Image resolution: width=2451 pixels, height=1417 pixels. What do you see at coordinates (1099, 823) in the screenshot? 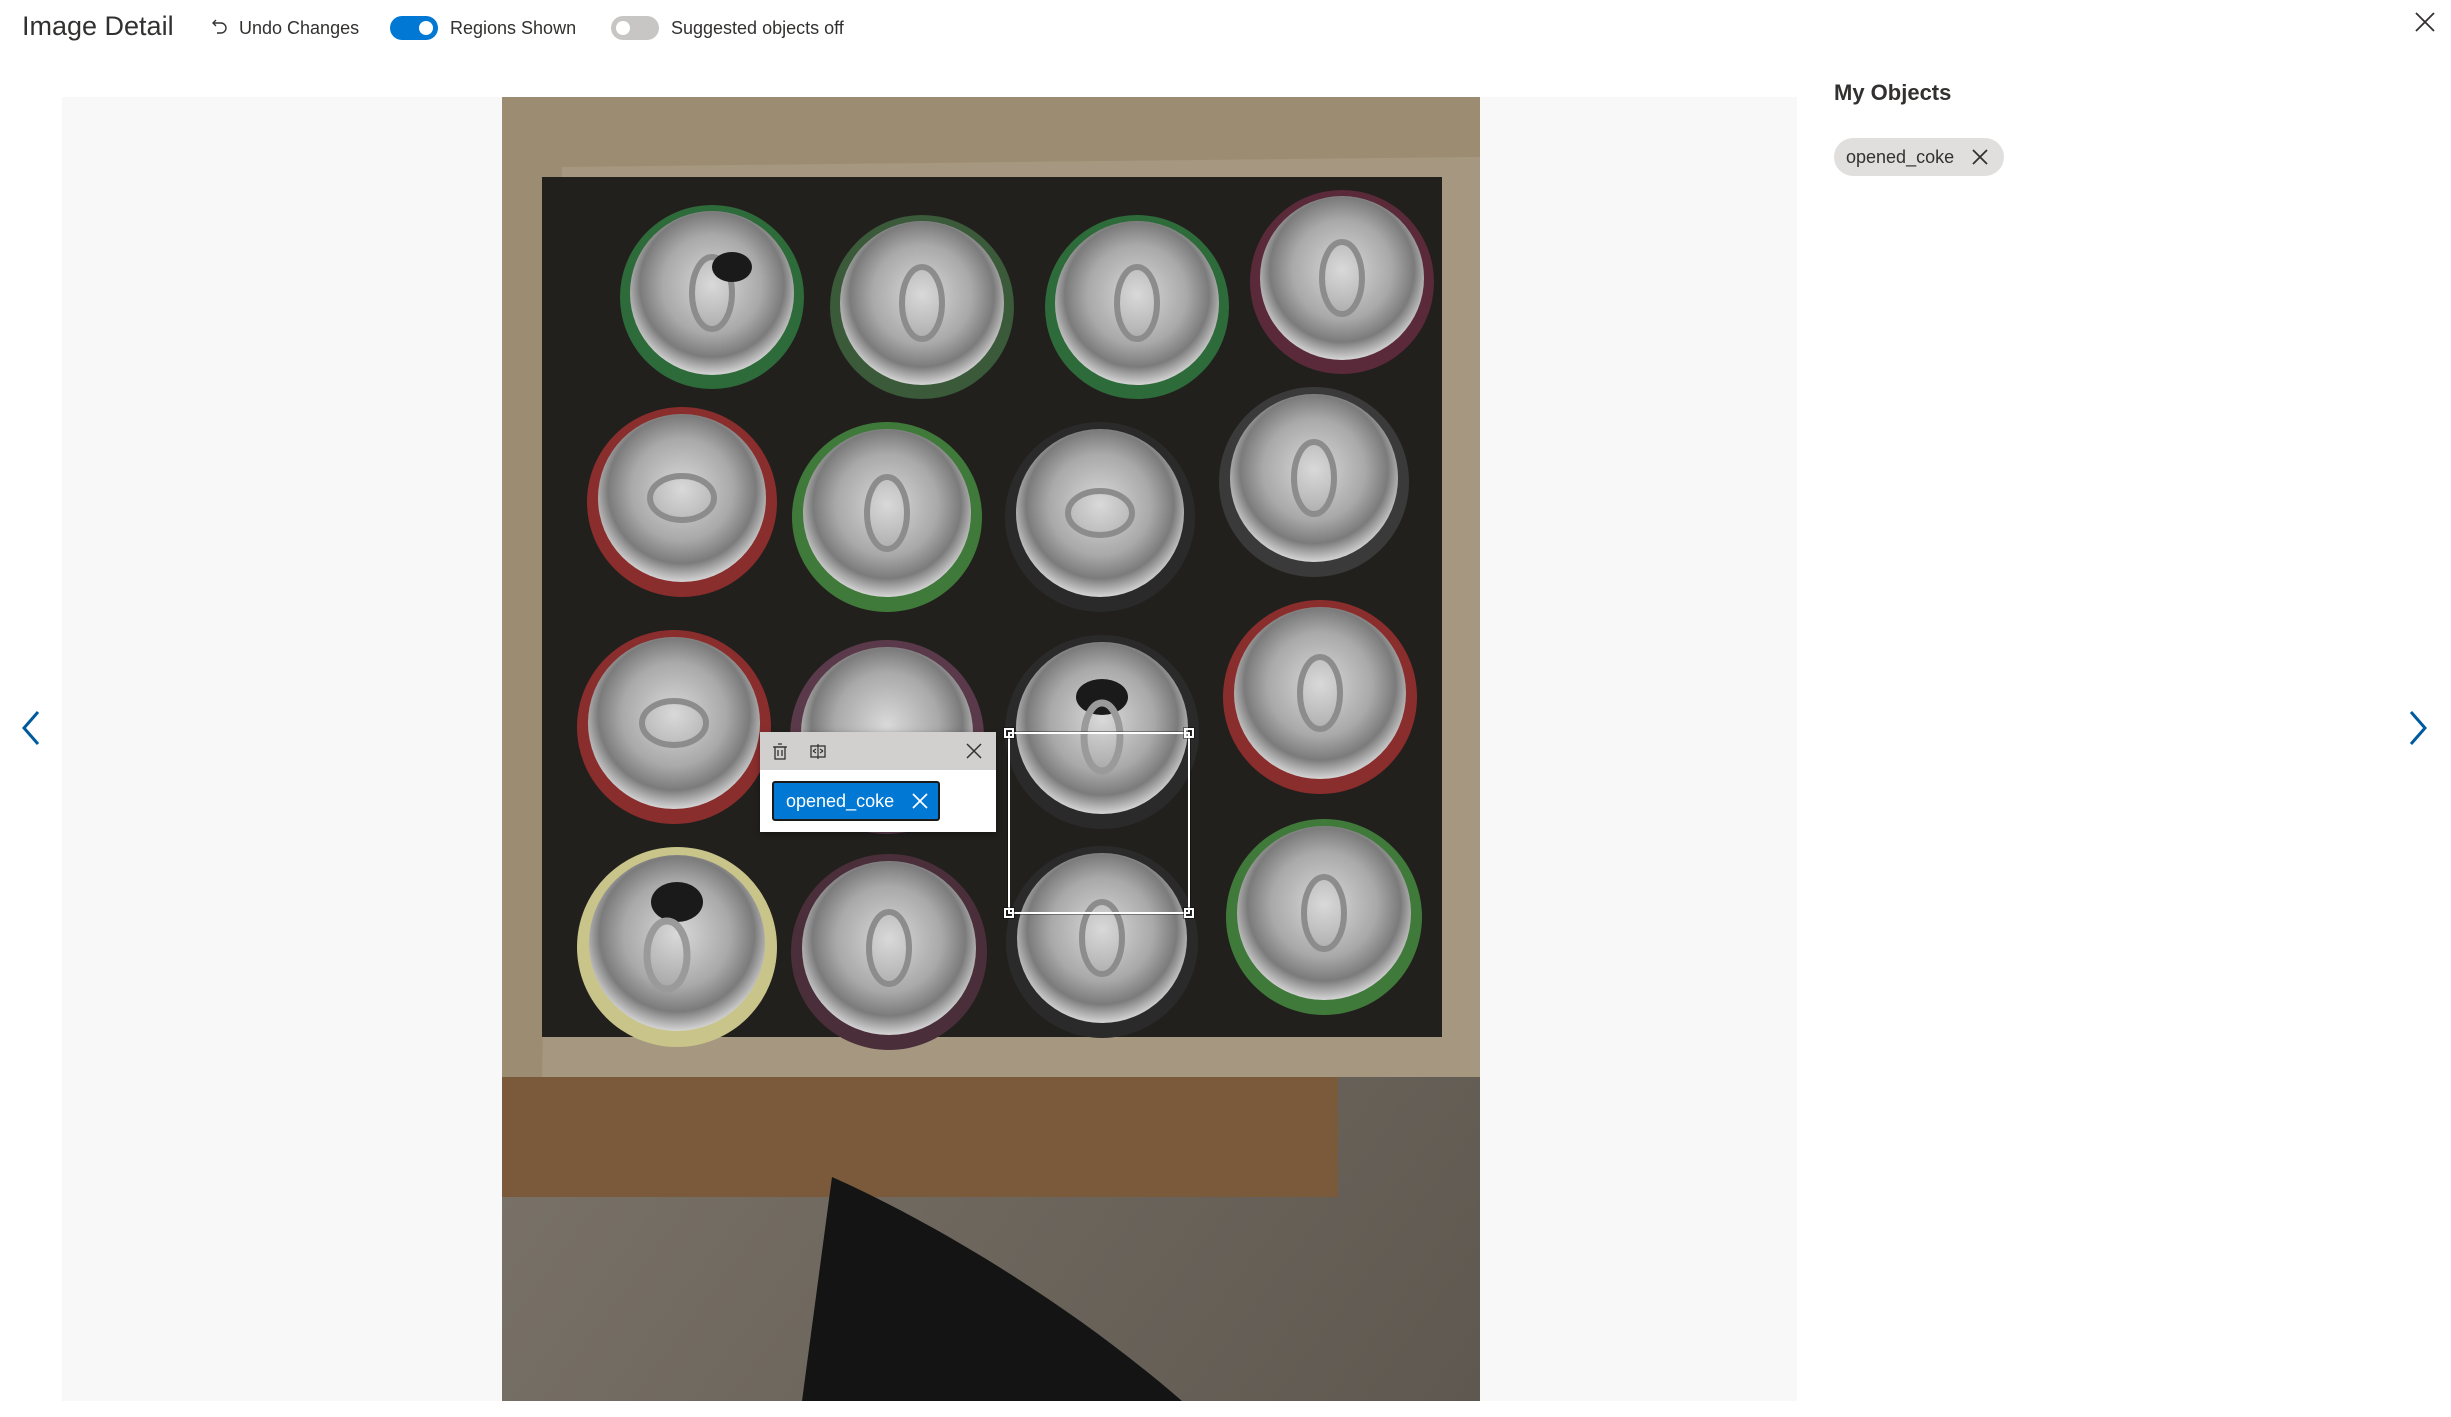
I see `region-bounding-box` at bounding box center [1099, 823].